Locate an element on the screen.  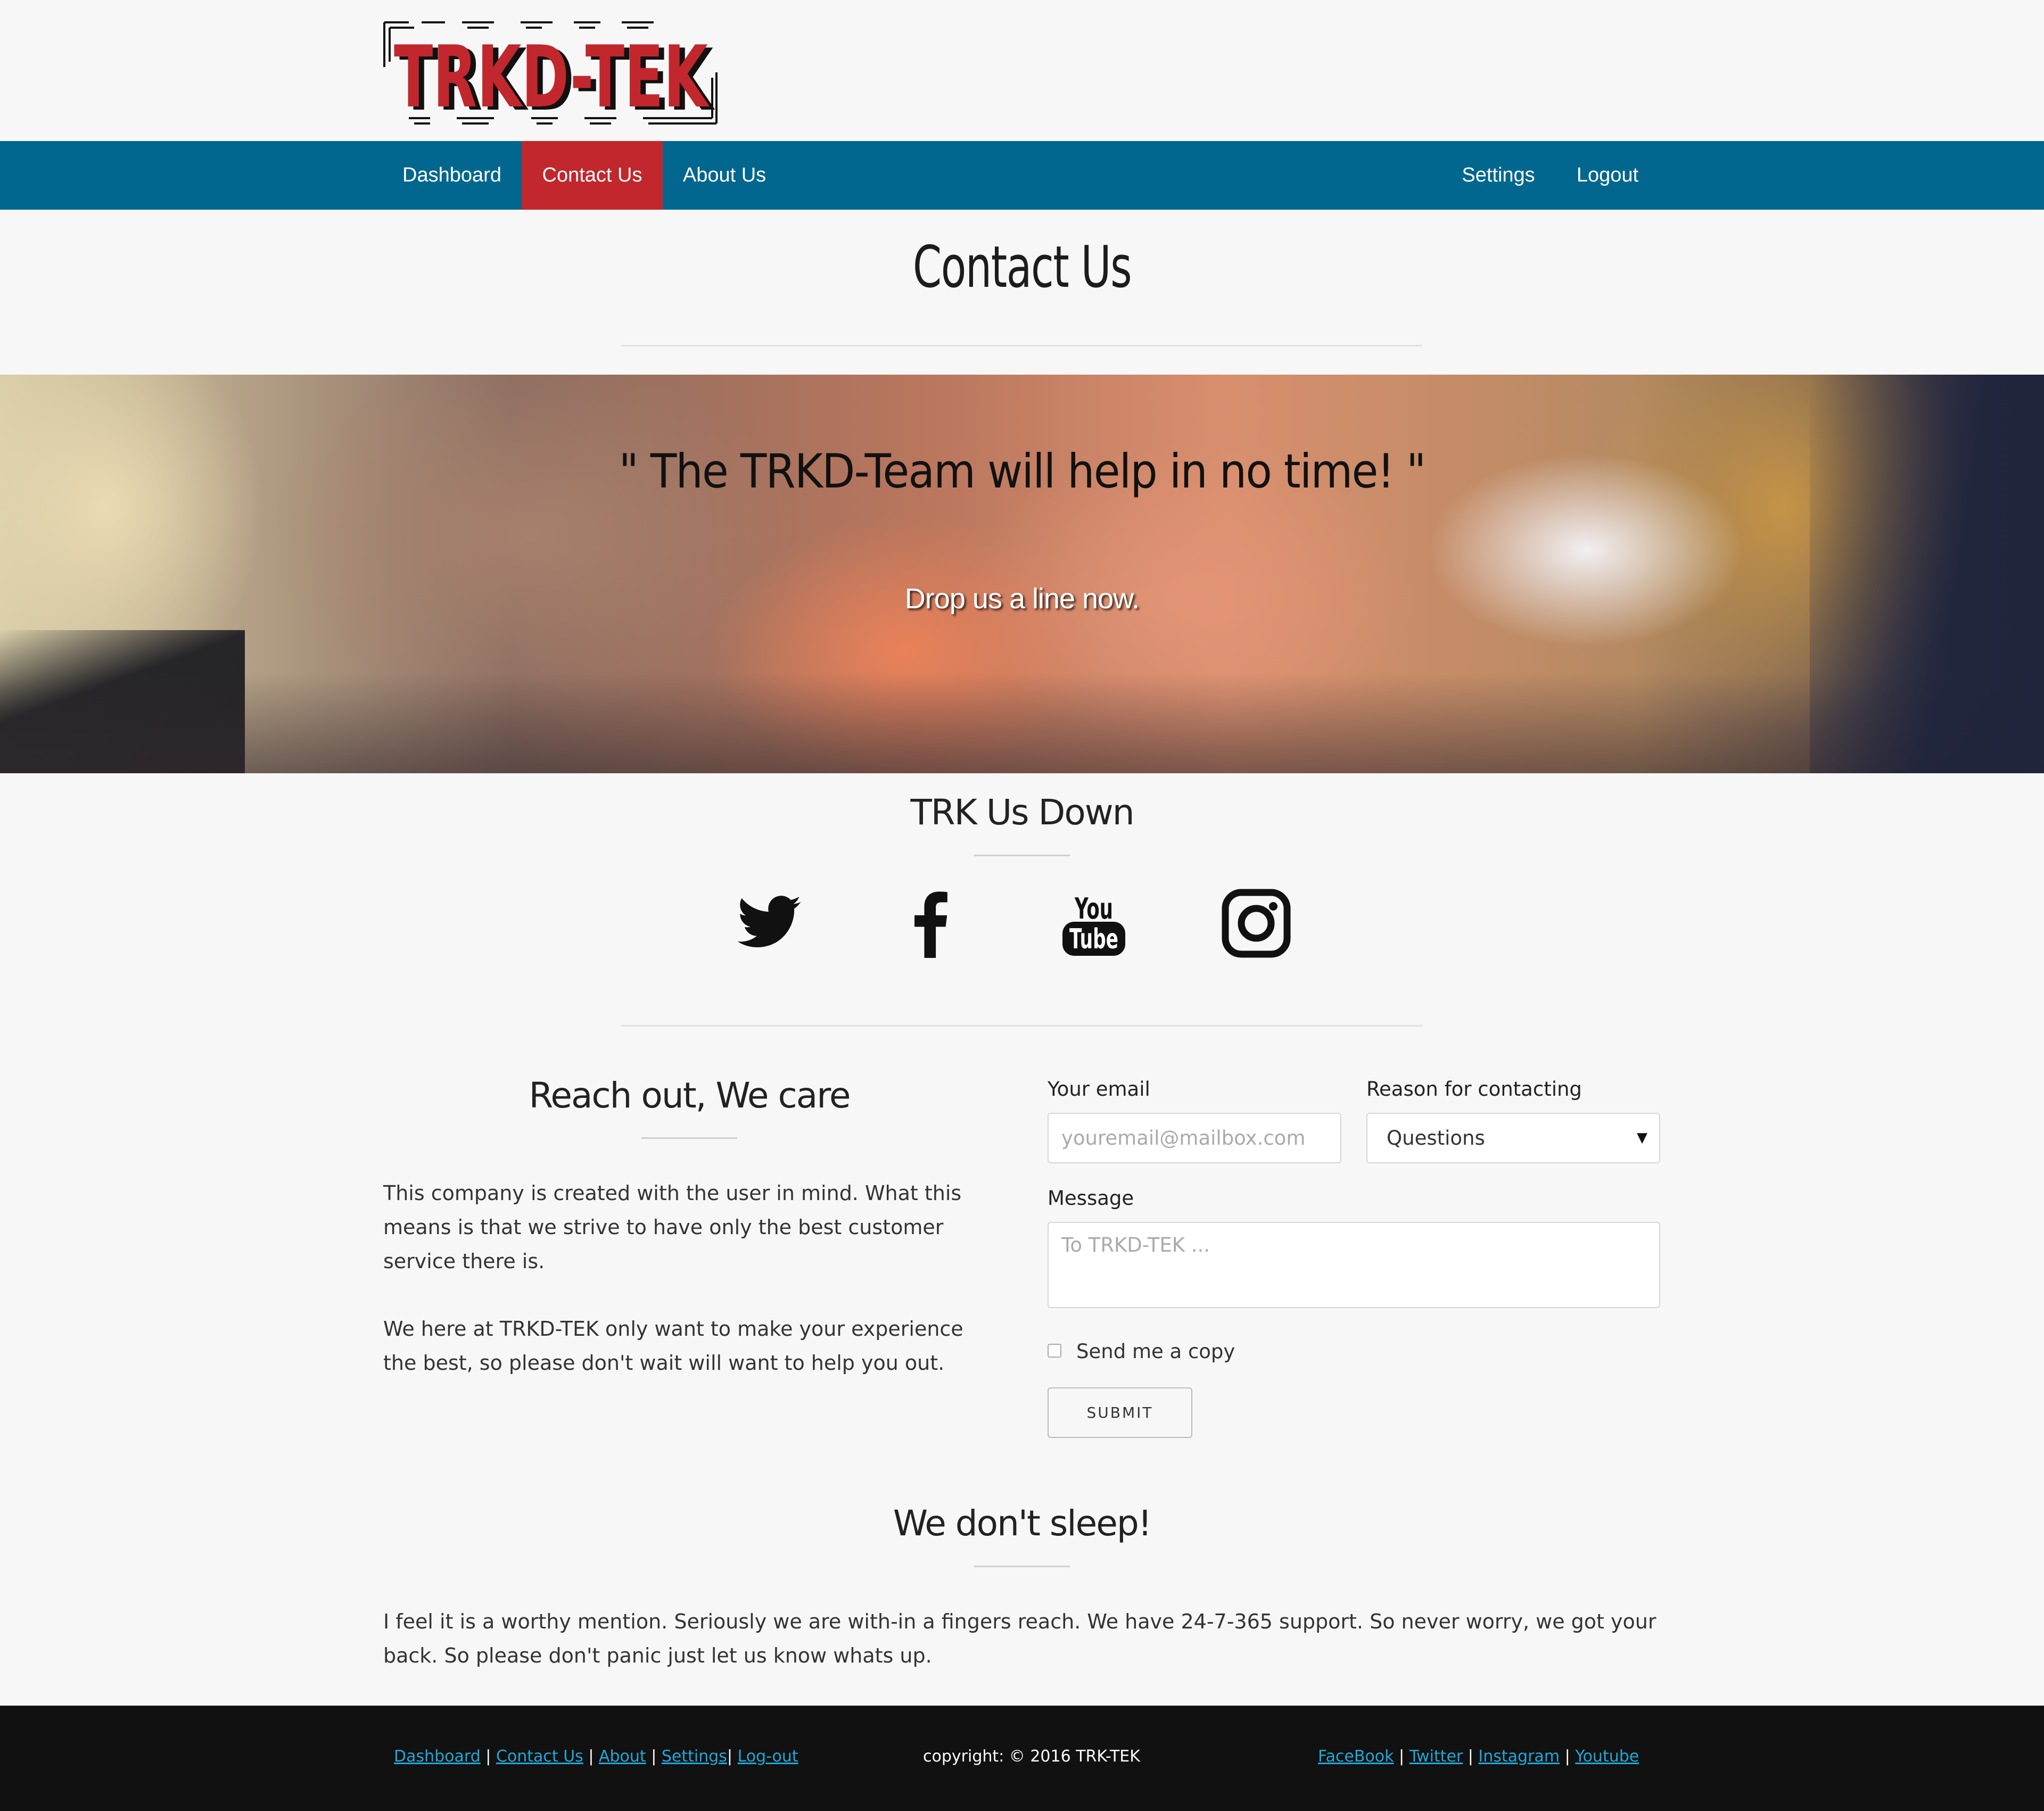
footer-link-dashboard: Dashboard is located at coordinates (437, 1756).